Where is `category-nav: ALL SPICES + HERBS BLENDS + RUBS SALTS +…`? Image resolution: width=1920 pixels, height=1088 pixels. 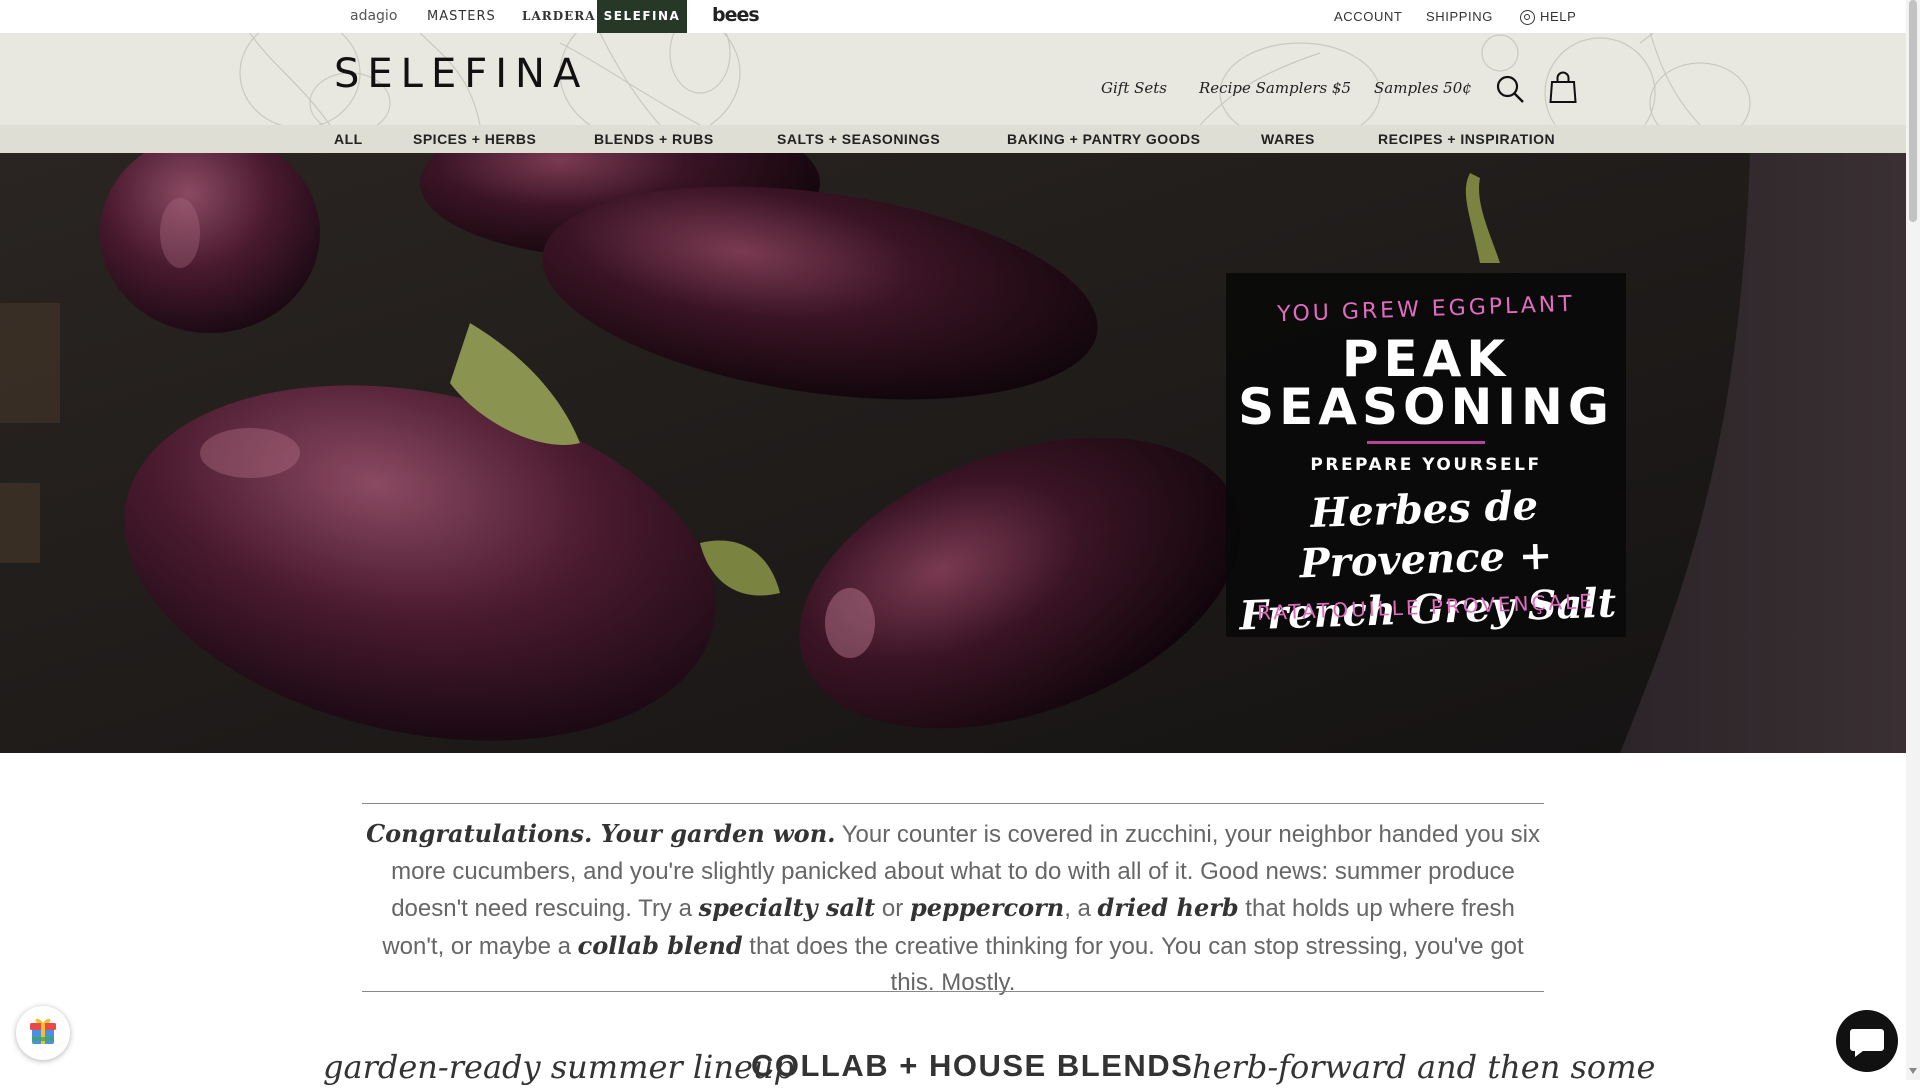 category-nav: ALL SPICES + HERBS BLENDS + RUBS SALTS +… is located at coordinates (953, 139).